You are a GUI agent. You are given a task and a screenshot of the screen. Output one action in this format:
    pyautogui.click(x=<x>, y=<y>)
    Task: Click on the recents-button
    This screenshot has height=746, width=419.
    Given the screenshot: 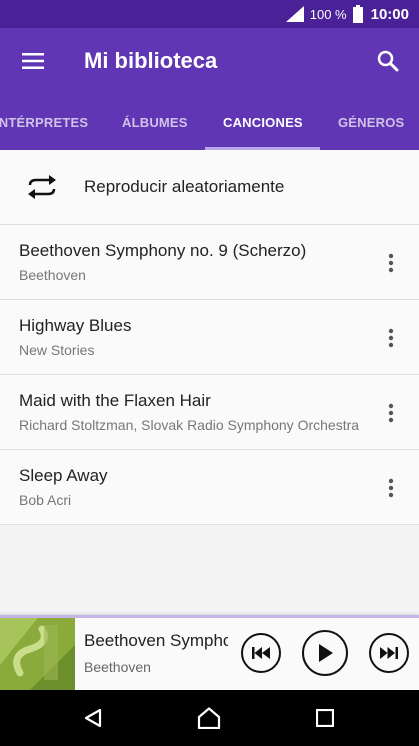 What is the action you would take?
    pyautogui.click(x=325, y=718)
    